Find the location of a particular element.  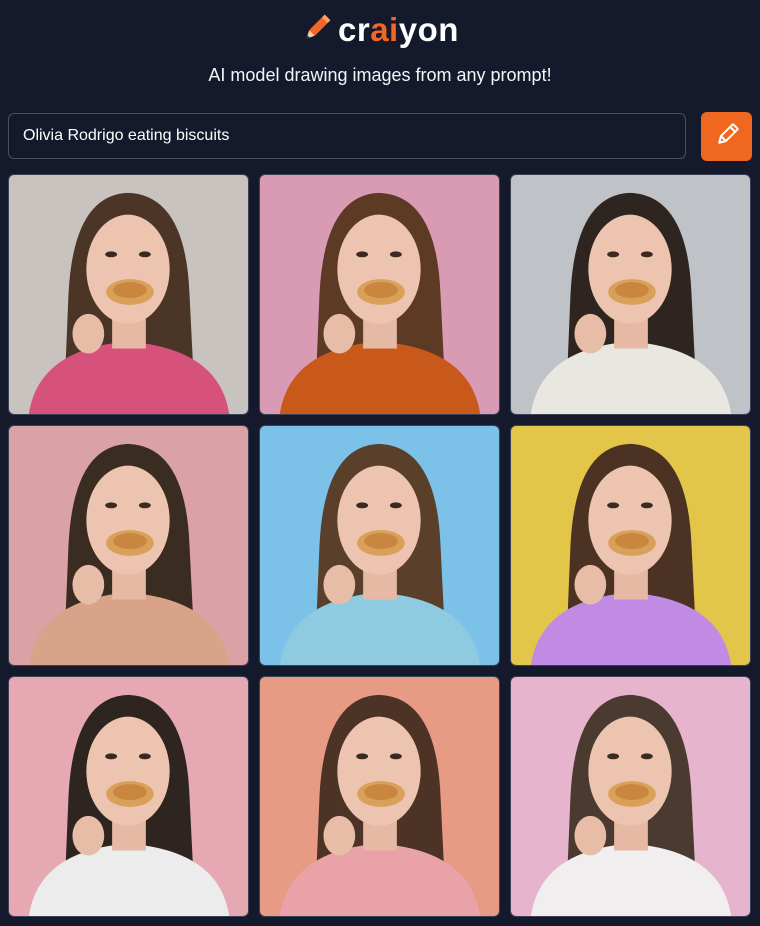

craiyon-logo: craiyon is located at coordinates (379, 30).